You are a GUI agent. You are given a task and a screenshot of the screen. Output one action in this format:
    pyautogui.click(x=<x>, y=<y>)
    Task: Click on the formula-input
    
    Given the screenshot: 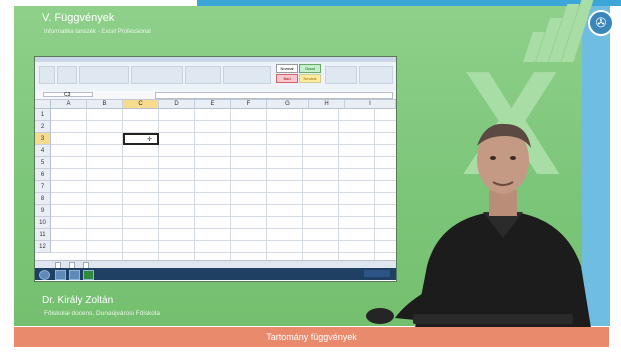 What is the action you would take?
    pyautogui.click(x=274, y=95)
    